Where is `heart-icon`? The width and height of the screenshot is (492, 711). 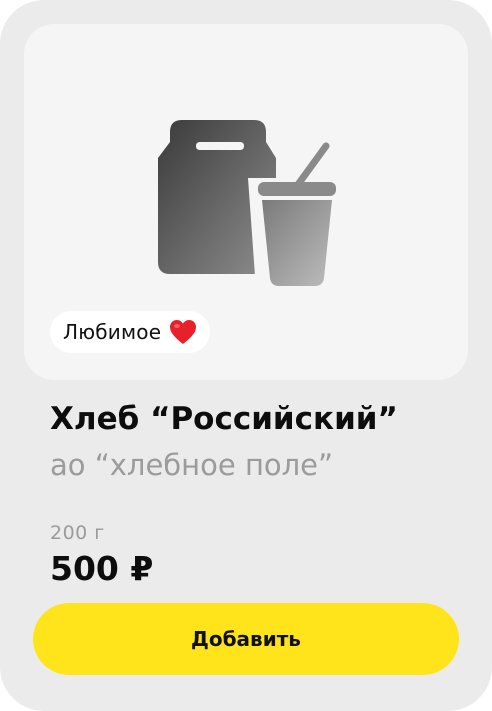 heart-icon is located at coordinates (183, 332).